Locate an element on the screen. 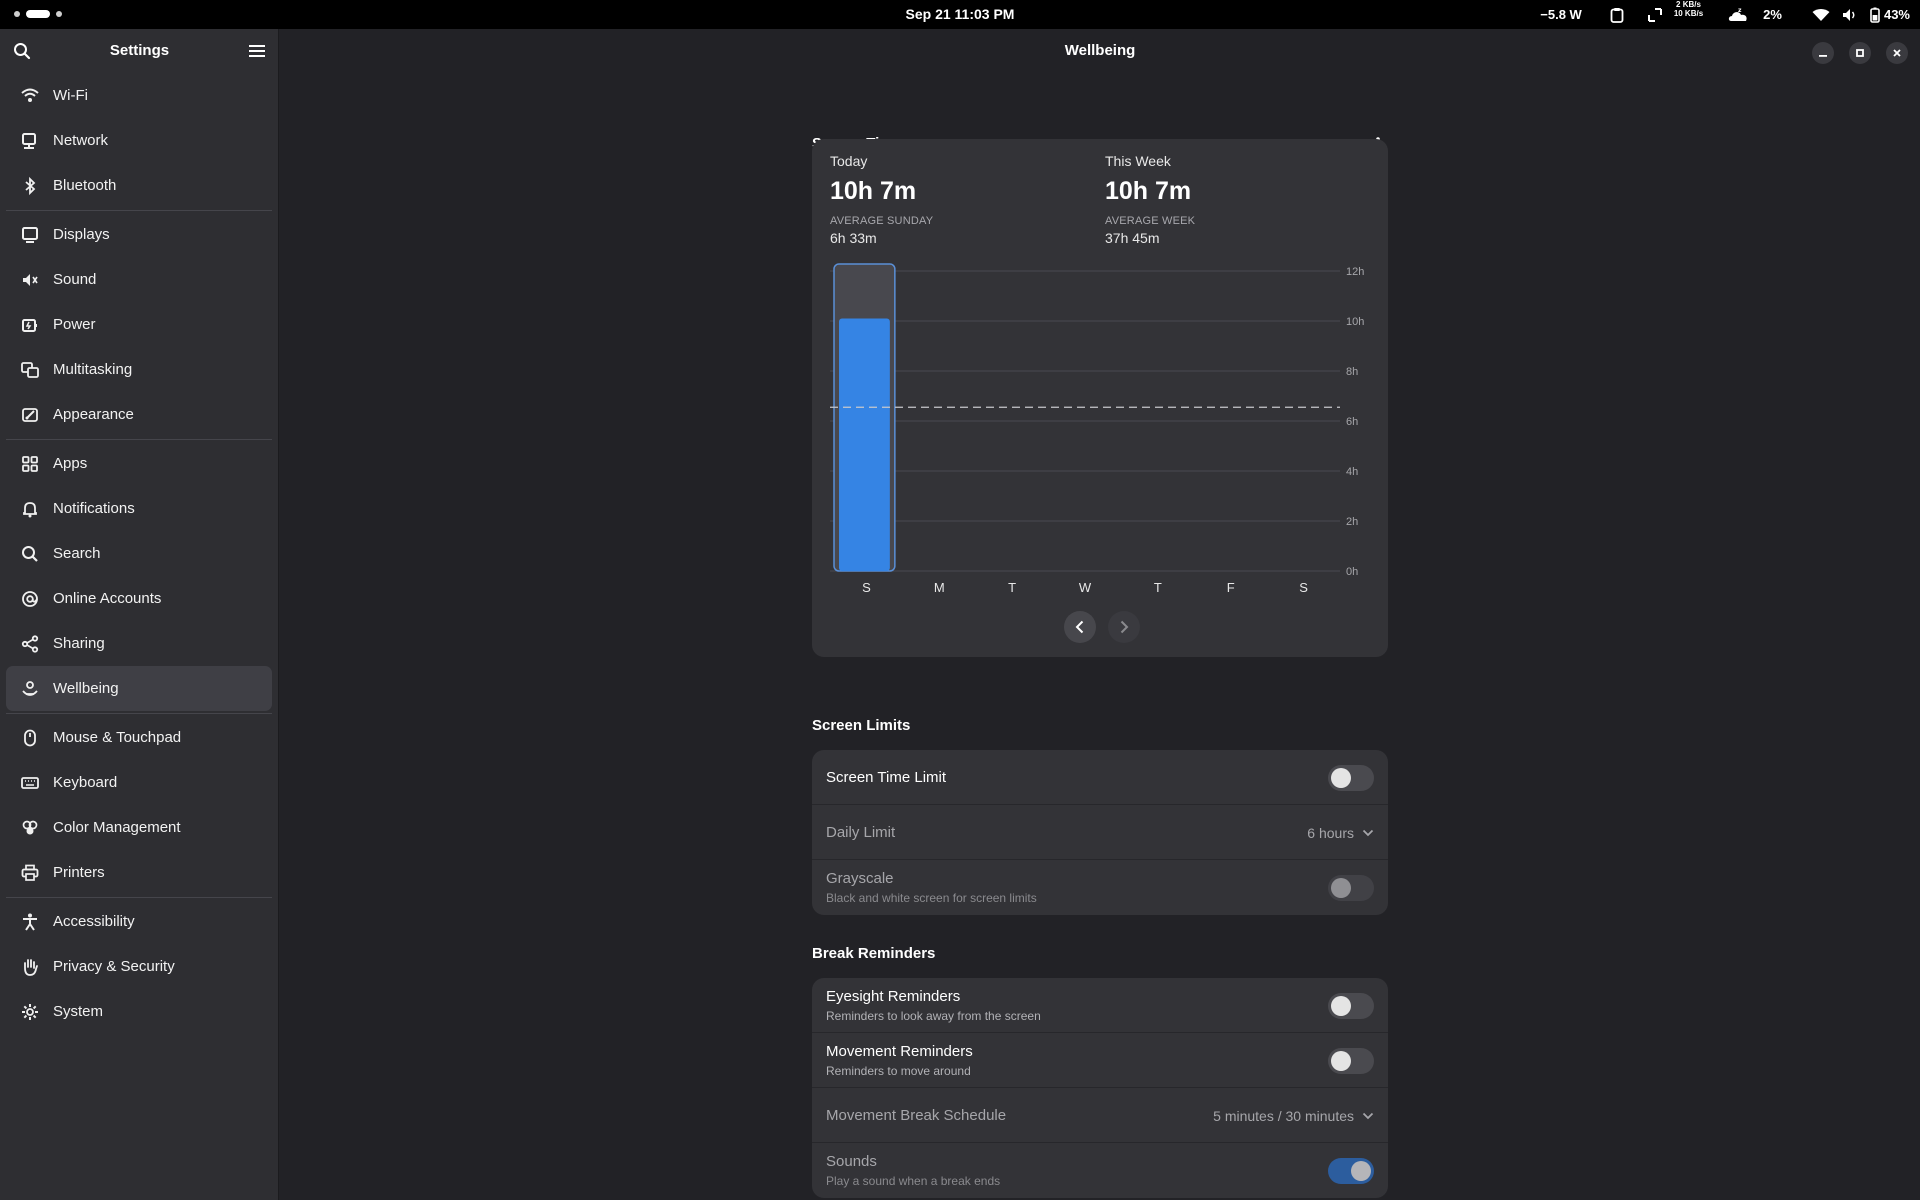  bell-icon is located at coordinates (30, 509).